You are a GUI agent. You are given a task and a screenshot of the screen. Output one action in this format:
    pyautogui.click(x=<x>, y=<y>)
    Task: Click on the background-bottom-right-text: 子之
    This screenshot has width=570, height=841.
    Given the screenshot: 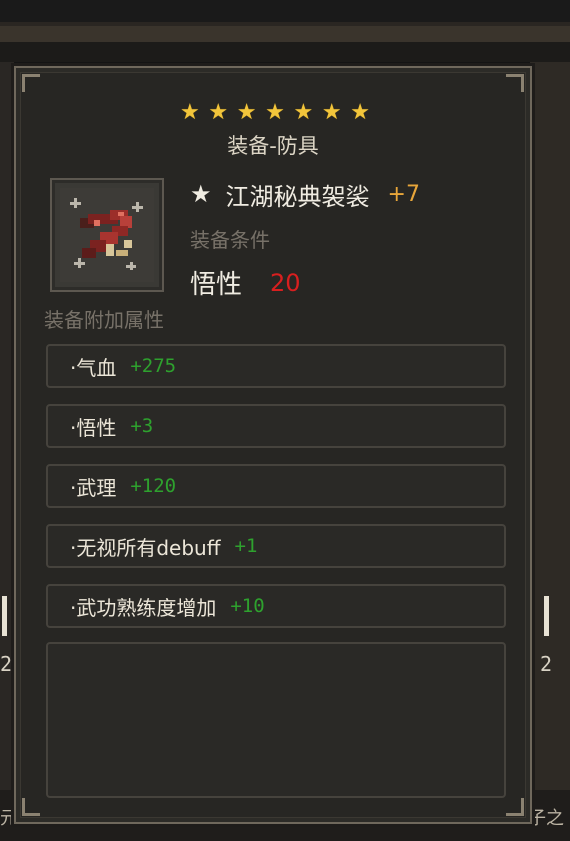 What is the action you would take?
    pyautogui.click(x=546, y=818)
    